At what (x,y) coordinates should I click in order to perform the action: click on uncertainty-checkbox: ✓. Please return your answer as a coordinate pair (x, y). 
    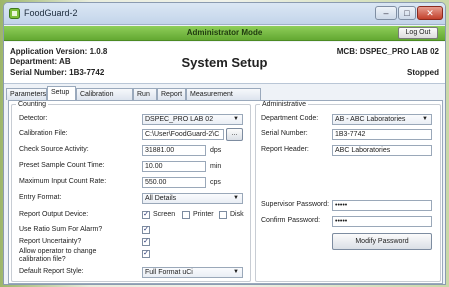
    Looking at the image, I should click on (146, 242).